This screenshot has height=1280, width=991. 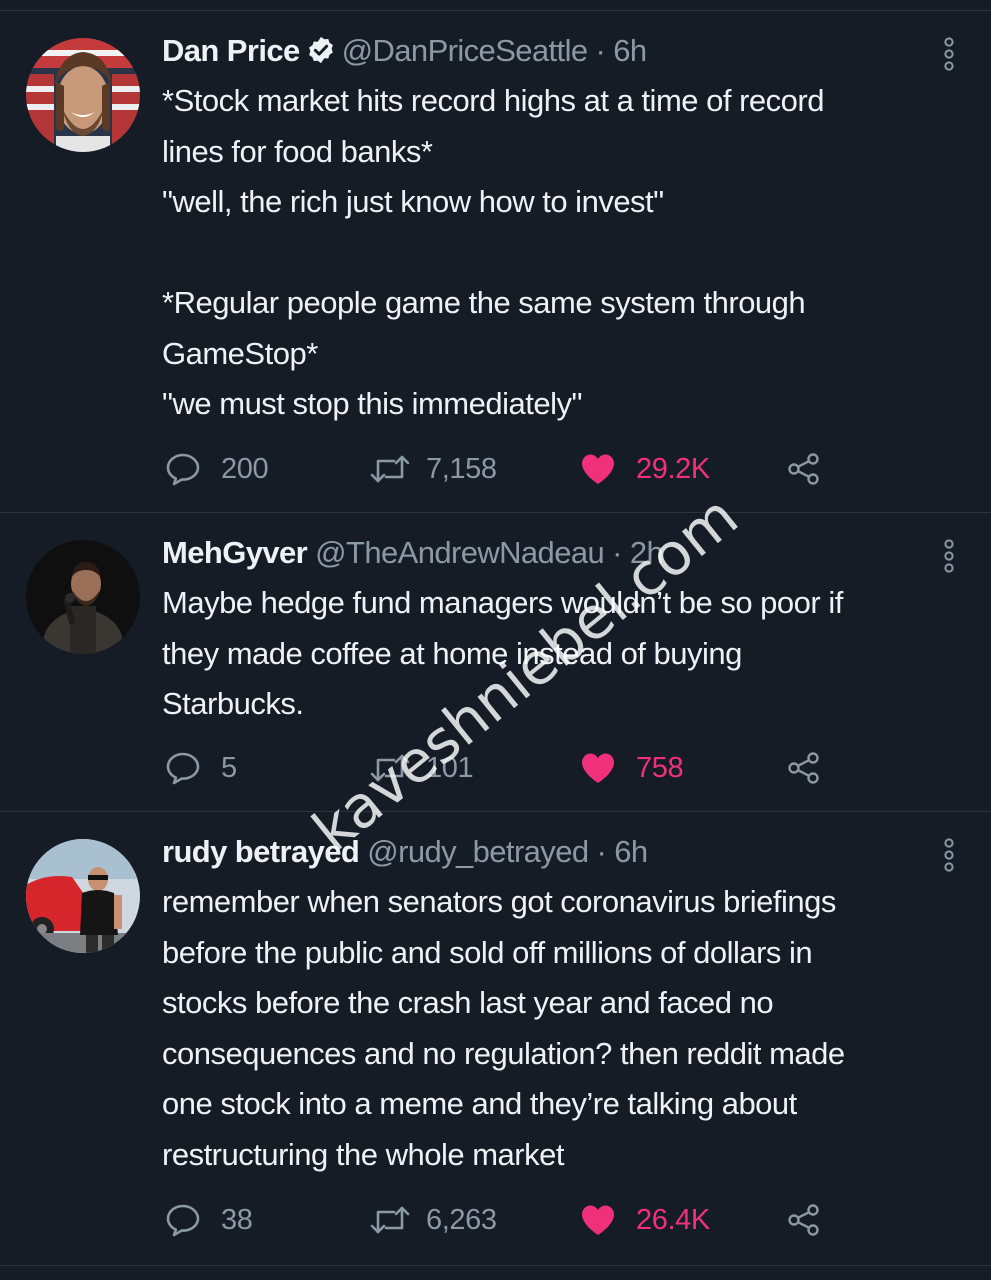 I want to click on like-count: 758, so click(x=660, y=767).